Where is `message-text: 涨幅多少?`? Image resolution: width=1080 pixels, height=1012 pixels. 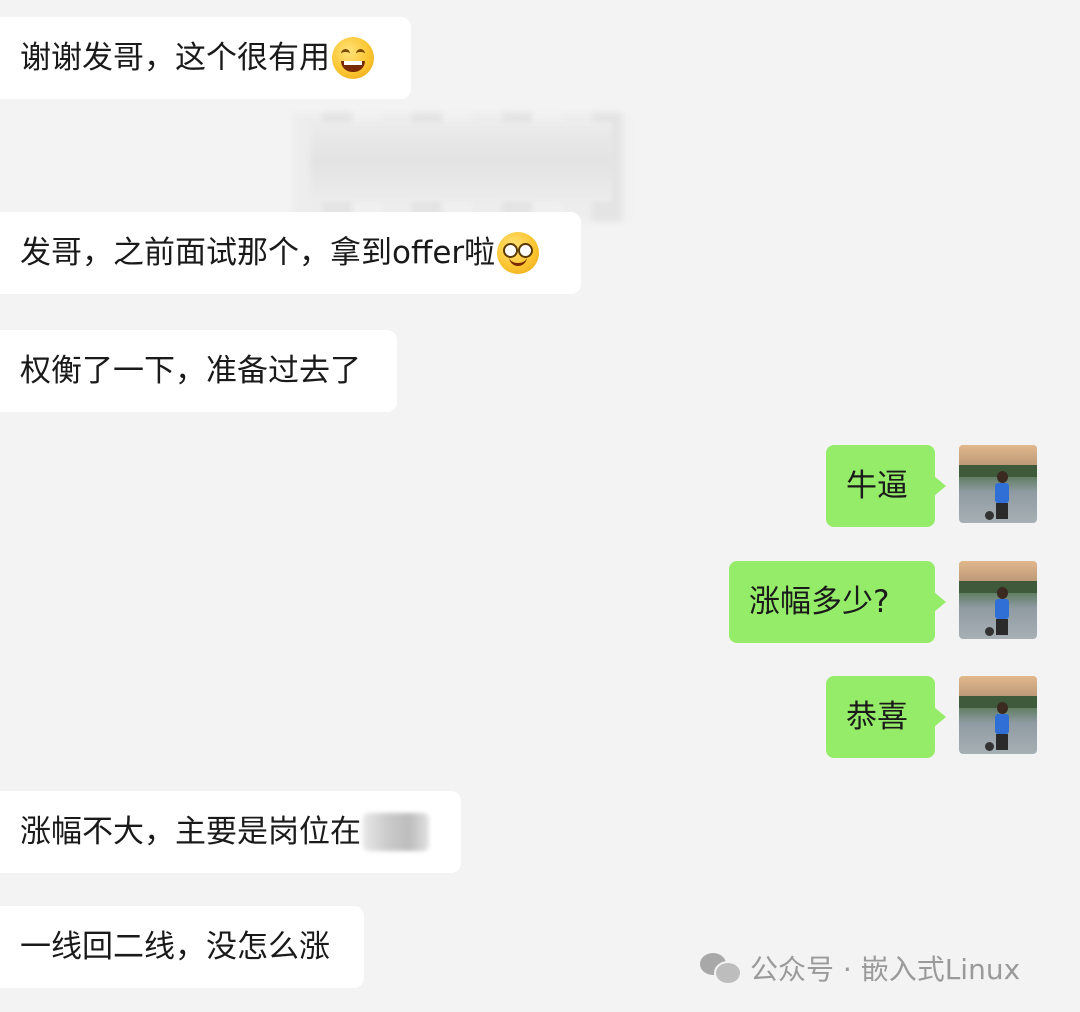 message-text: 涨幅多少? is located at coordinates (819, 601).